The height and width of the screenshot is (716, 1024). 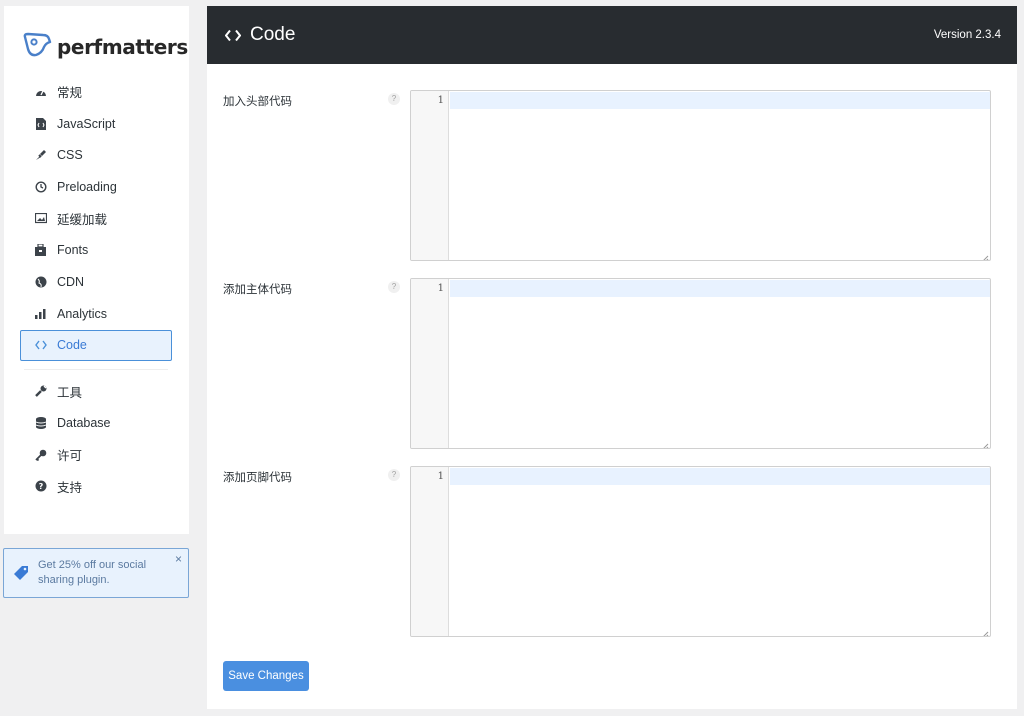 I want to click on save-changes-button: Save Changes, so click(x=266, y=676).